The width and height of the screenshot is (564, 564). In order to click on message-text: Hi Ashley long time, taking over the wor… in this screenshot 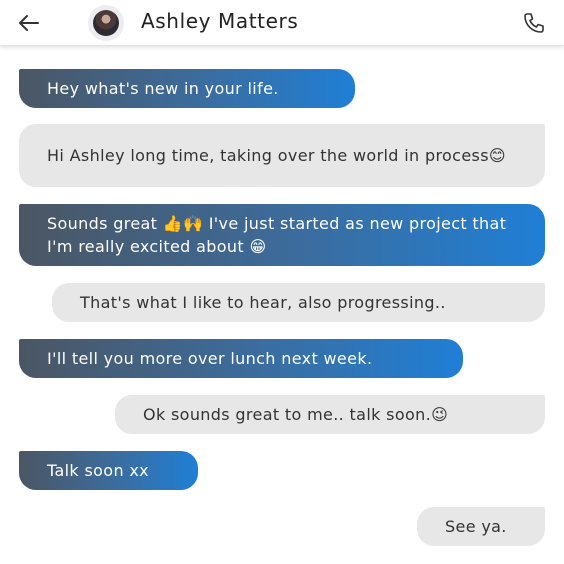, I will do `click(276, 155)`.